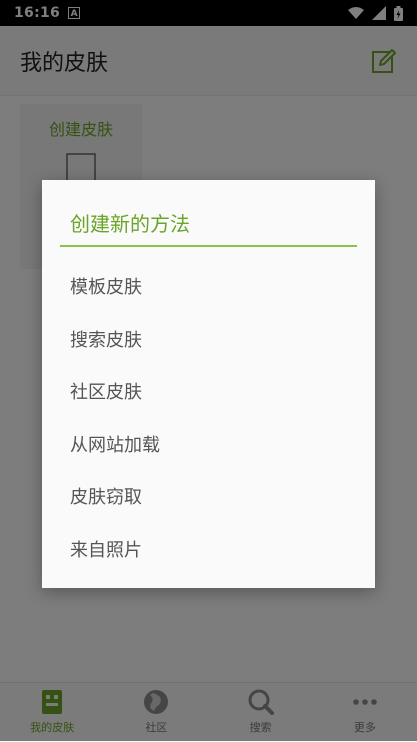  I want to click on dialog-title: 创建新的方法, so click(130, 224).